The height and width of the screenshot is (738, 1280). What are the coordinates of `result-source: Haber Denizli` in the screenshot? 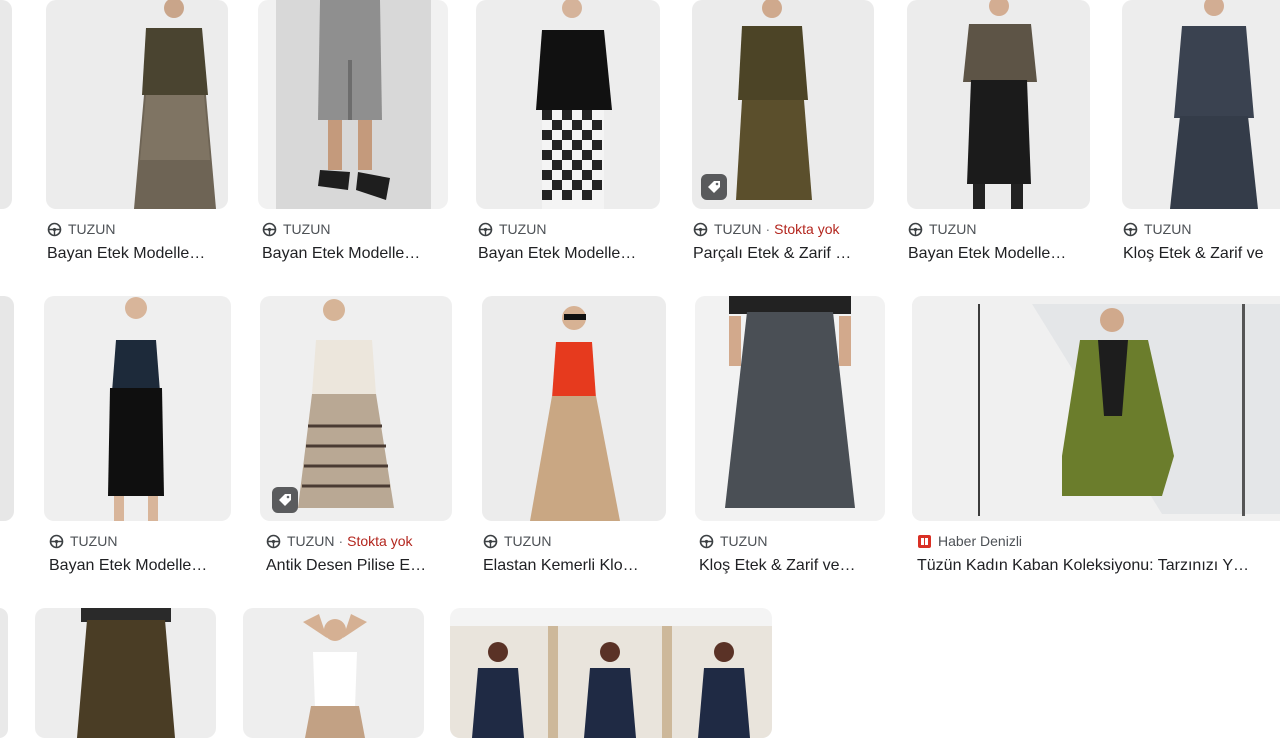 It's located at (969, 541).